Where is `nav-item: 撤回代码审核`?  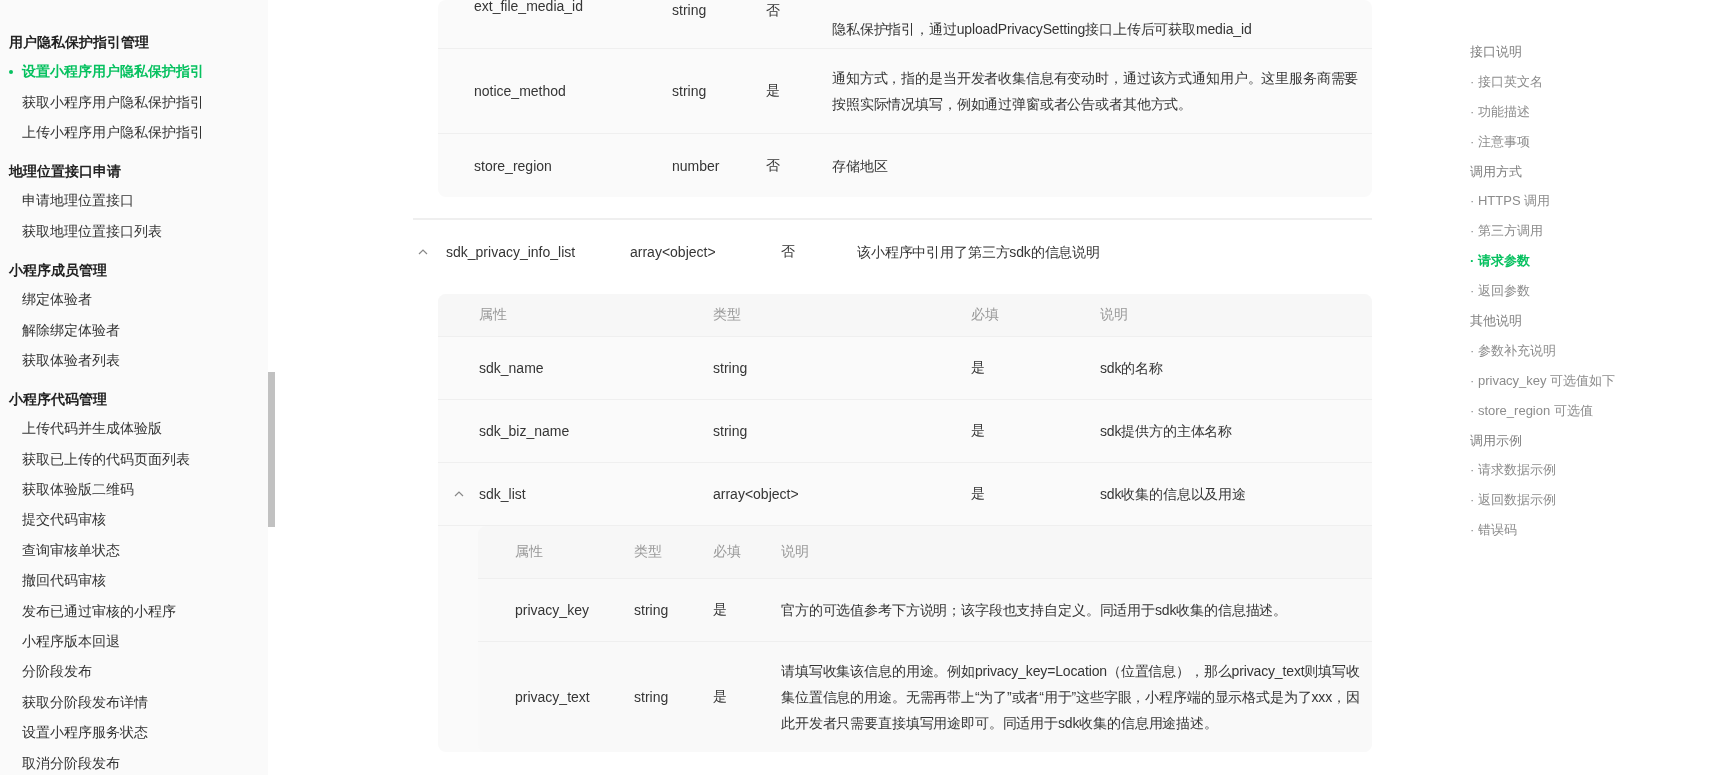 nav-item: 撤回代码审核 is located at coordinates (134, 581).